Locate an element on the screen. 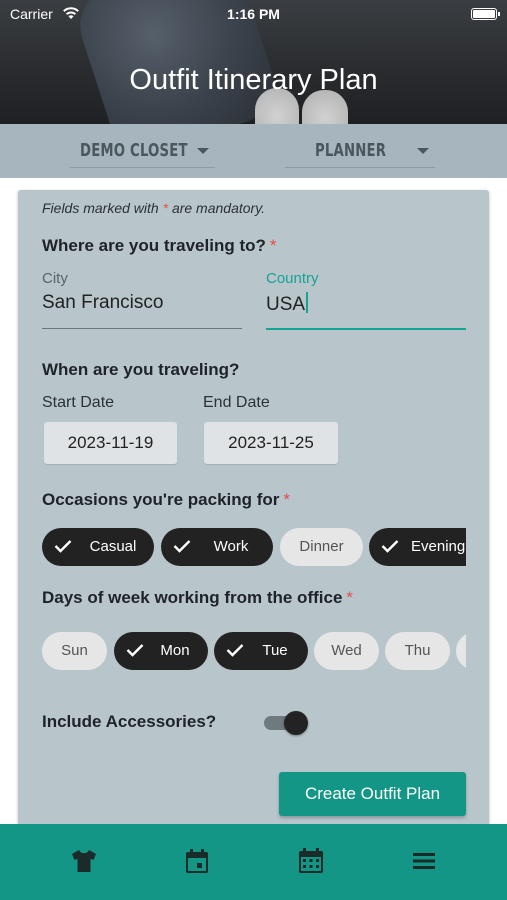 Image resolution: width=507 pixels, height=900 pixels. day-chip-mon: Mon is located at coordinates (161, 651).